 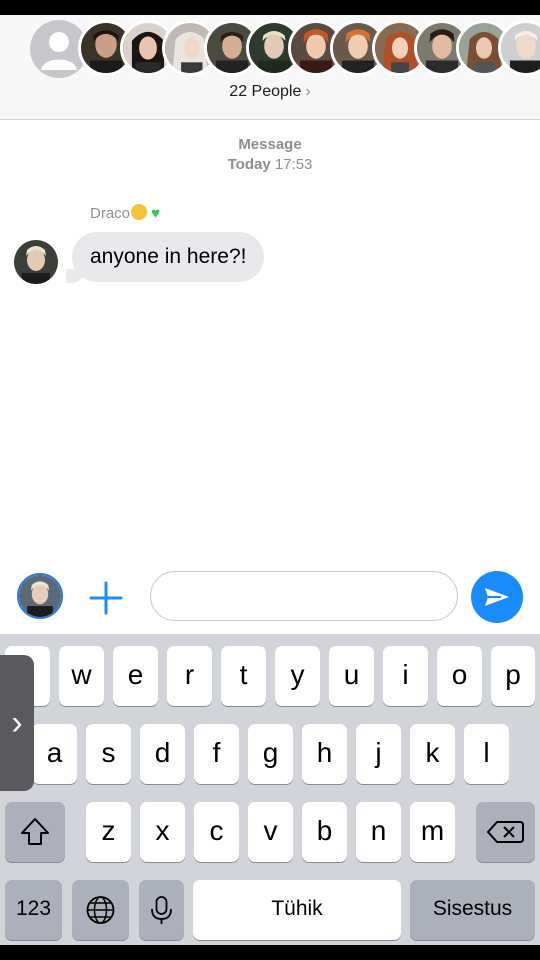 I want to click on key-b: b, so click(x=324, y=832).